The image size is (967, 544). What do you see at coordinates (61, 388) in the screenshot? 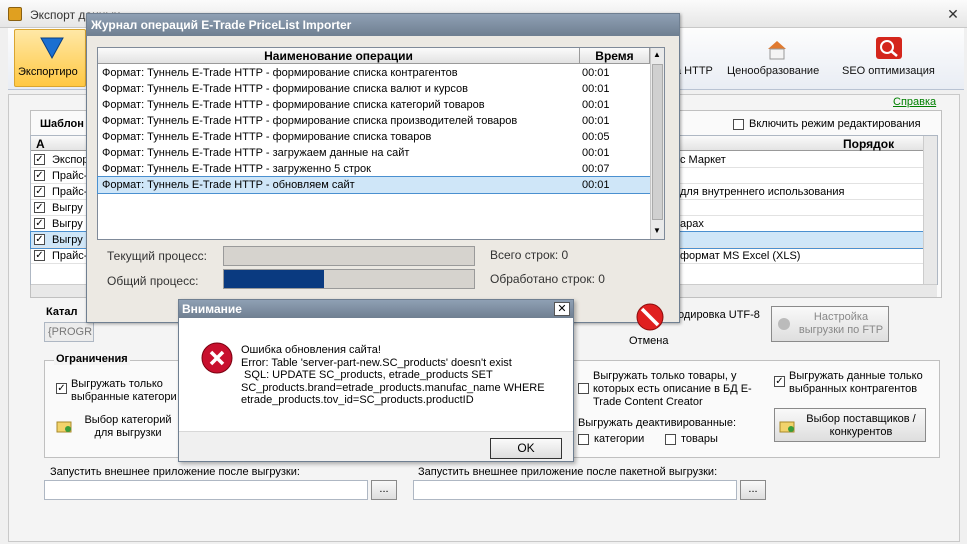
I see `only-selected-categories-checkbox: ✓` at bounding box center [61, 388].